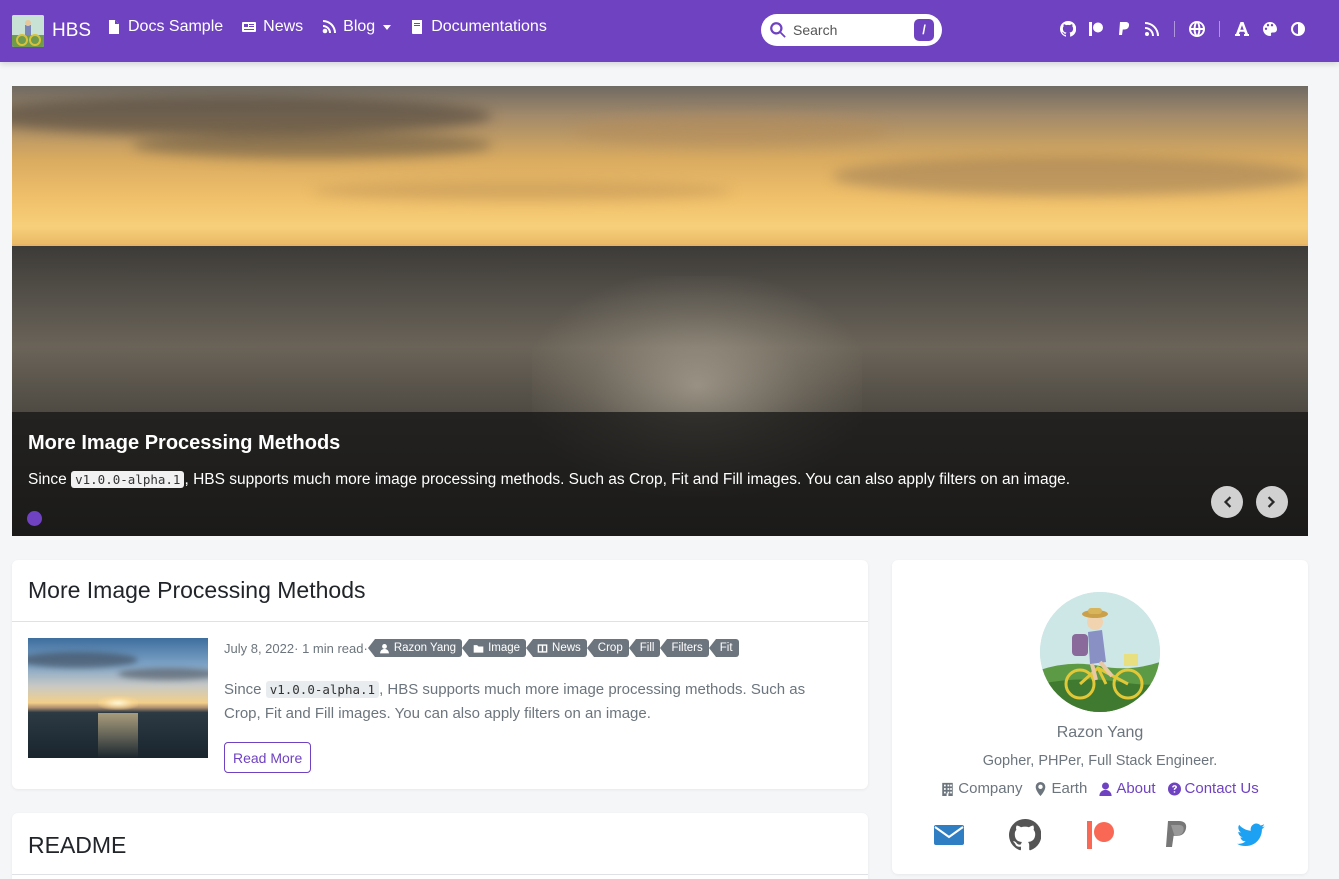 This screenshot has width=1339, height=879. Describe the element at coordinates (1298, 29) in the screenshot. I see `contrast-icon` at that location.